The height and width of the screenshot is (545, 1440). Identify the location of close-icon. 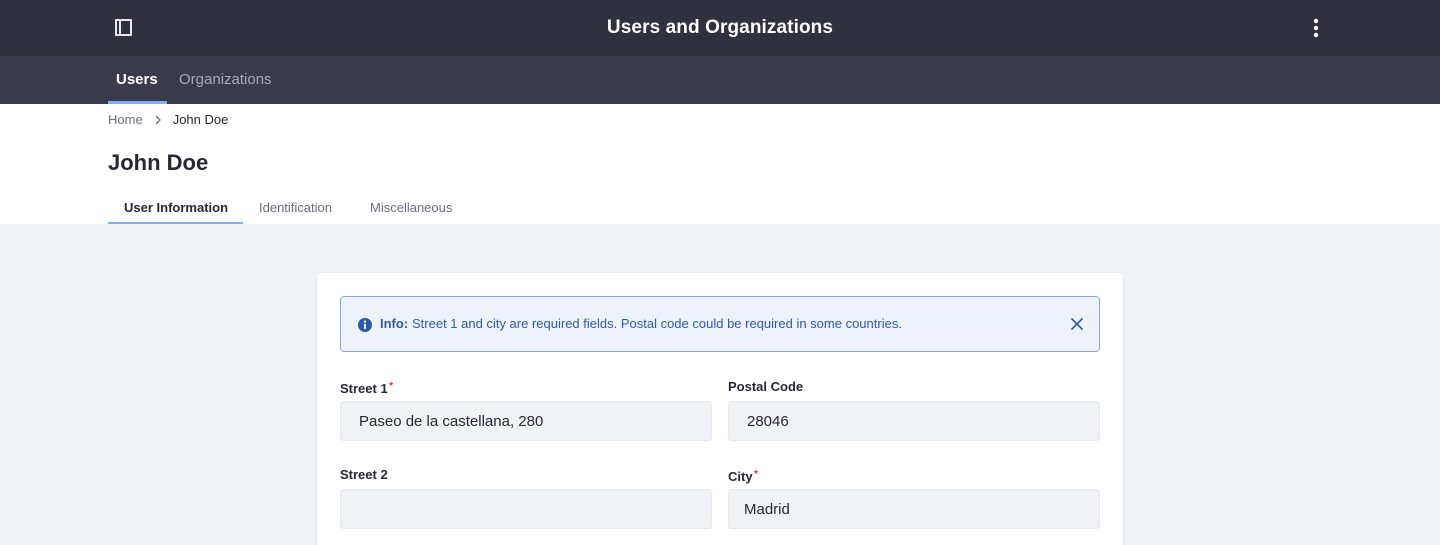
(1077, 324).